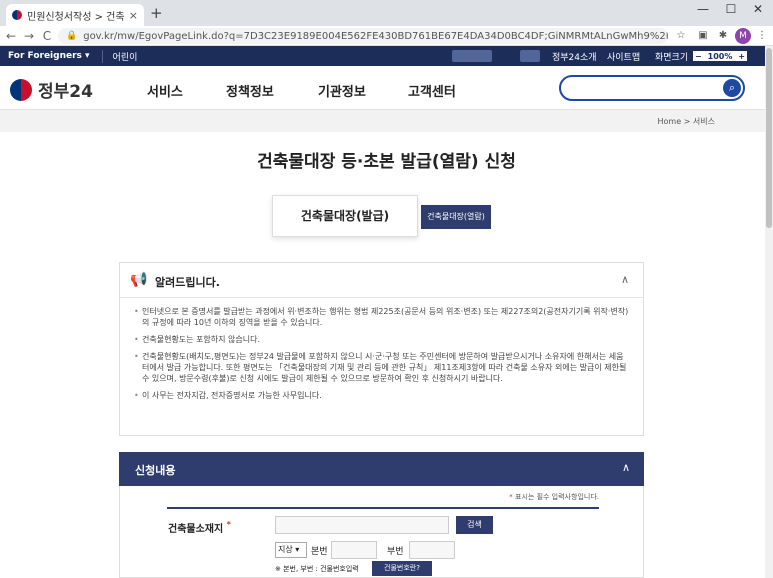 The image size is (773, 578). I want to click on zoom-in-button: +, so click(741, 56).